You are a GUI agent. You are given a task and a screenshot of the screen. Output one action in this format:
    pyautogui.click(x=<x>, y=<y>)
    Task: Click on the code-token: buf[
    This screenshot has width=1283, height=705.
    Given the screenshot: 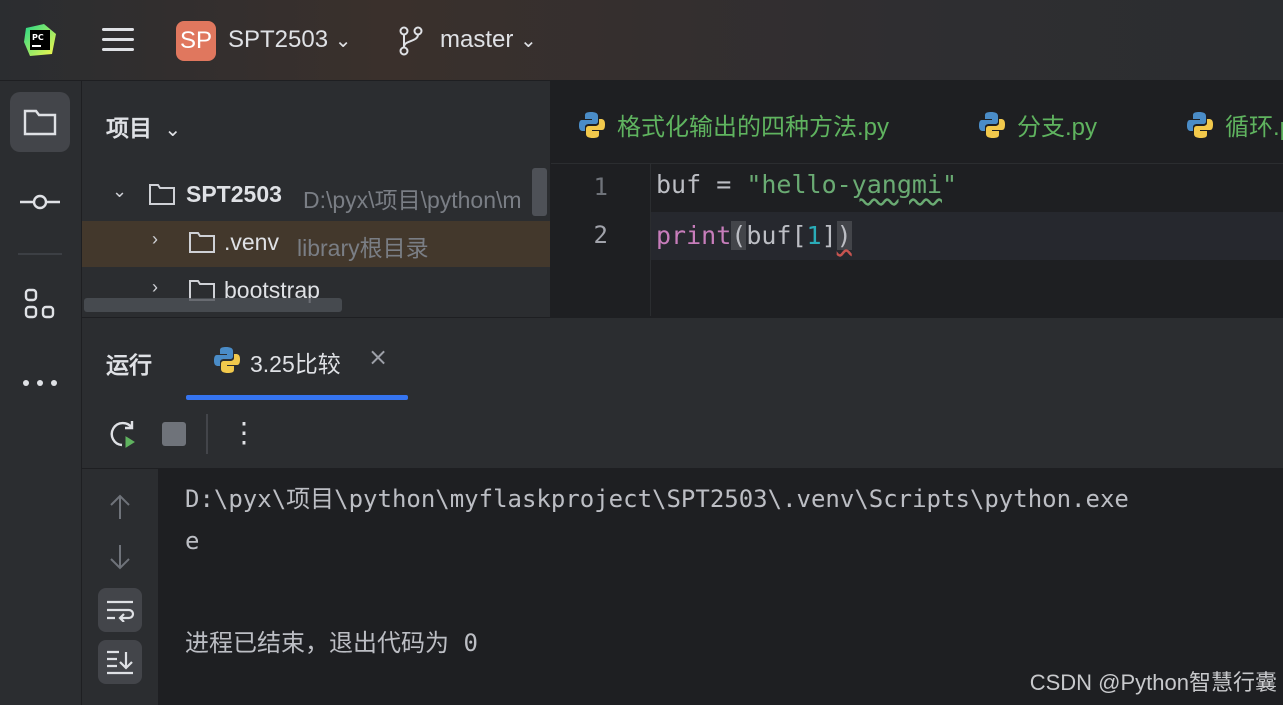 What is the action you would take?
    pyautogui.click(x=776, y=235)
    